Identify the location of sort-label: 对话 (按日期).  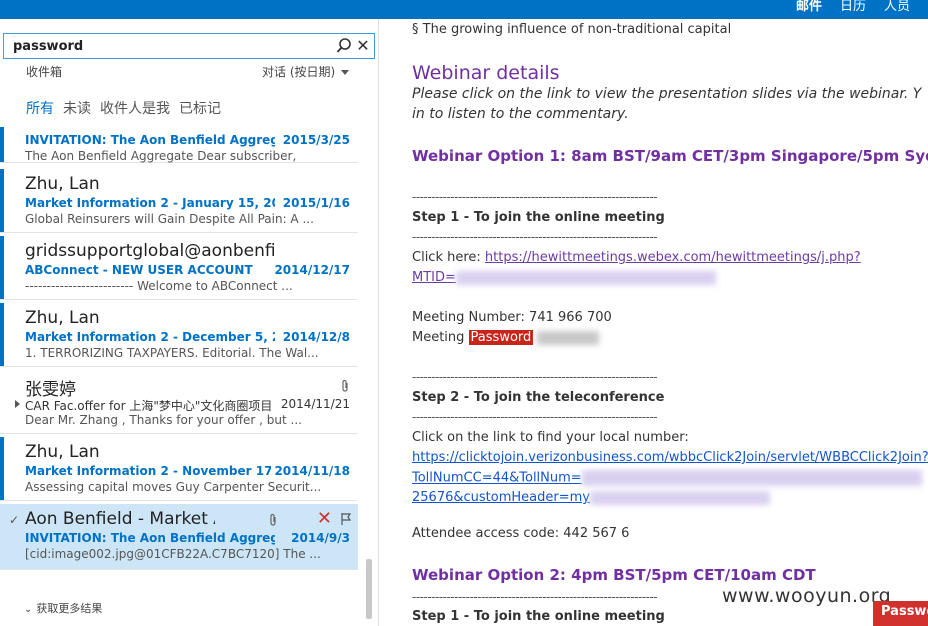
(299, 72).